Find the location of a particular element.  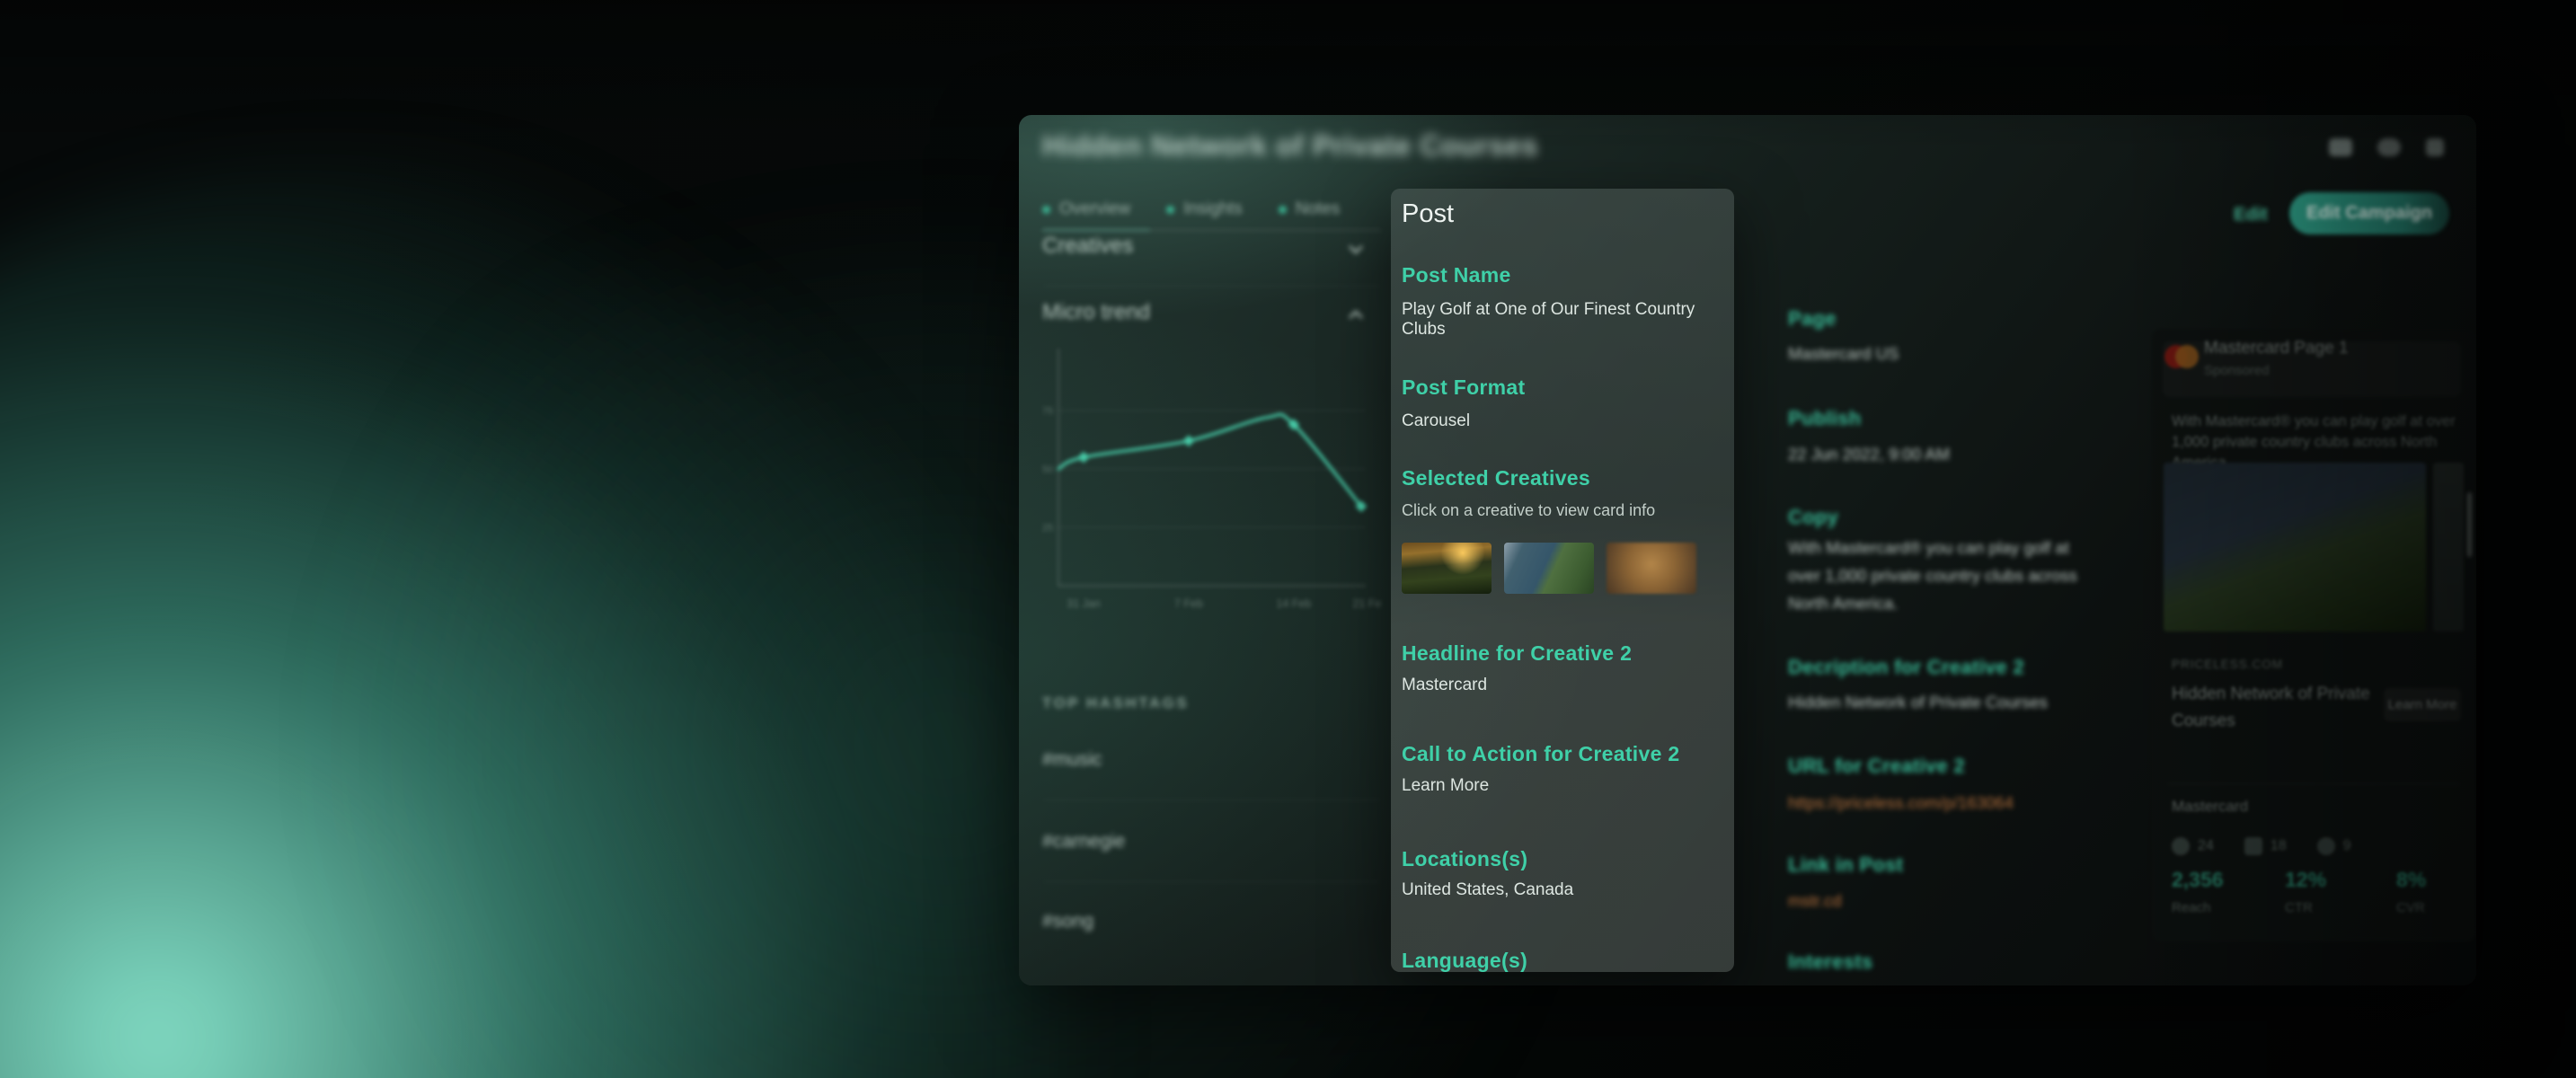

tab-overview: Overview is located at coordinates (1086, 209).